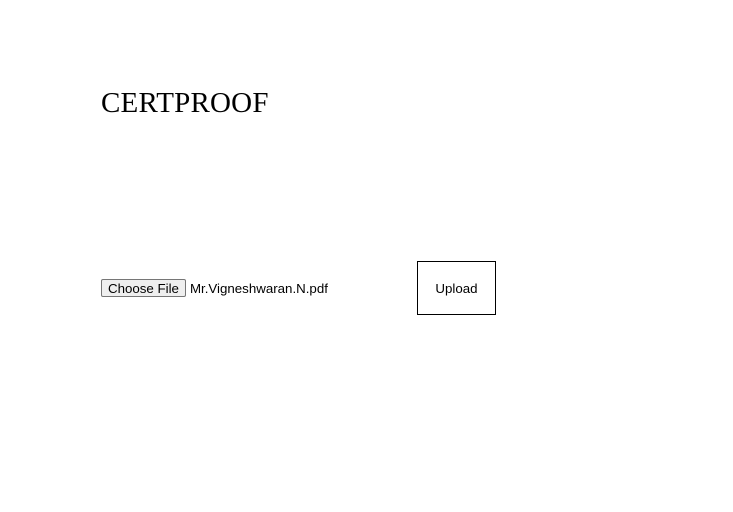 This screenshot has width=733, height=512. Describe the element at coordinates (185, 103) in the screenshot. I see `page-title: CERTPROOF` at that location.